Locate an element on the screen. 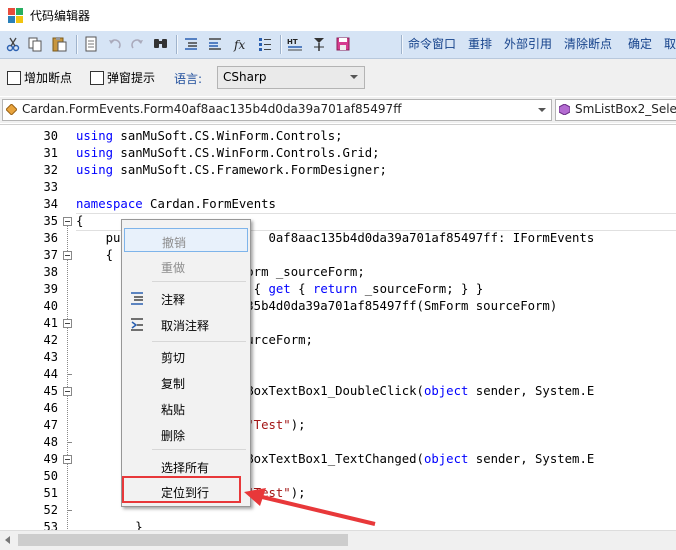 The height and width of the screenshot is (550, 676). menu-item-label: 取消注释 is located at coordinates (185, 326).